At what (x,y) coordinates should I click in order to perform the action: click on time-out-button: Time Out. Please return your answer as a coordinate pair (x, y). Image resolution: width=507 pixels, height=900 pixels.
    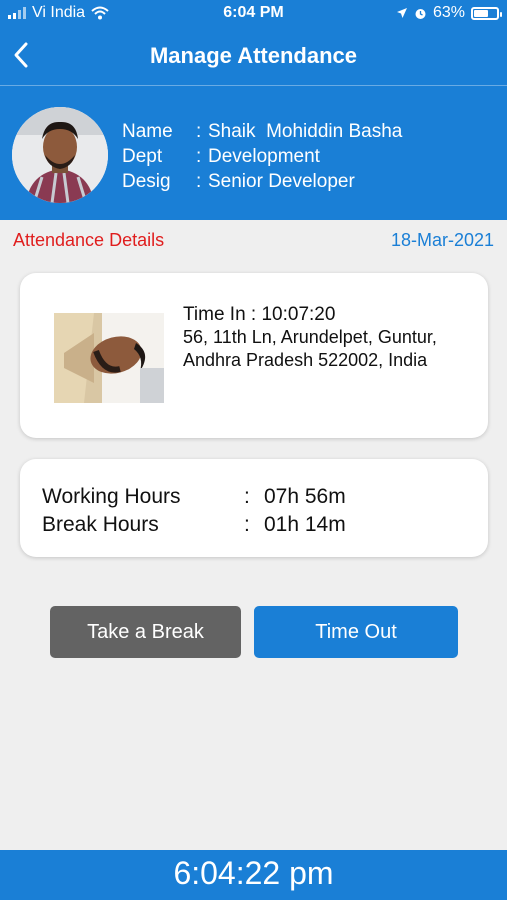
    Looking at the image, I should click on (356, 632).